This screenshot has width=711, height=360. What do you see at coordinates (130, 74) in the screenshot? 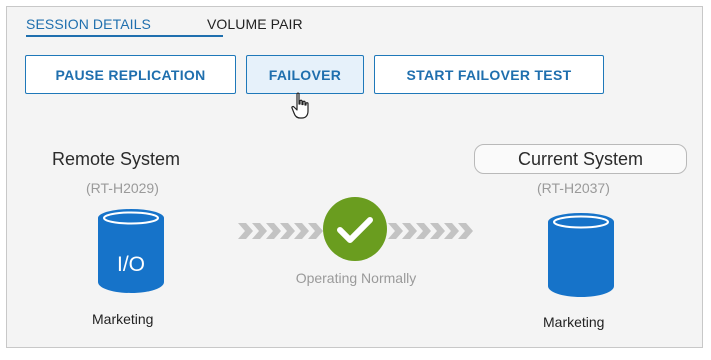
I see `pause-replication-button: PAUSE REPLICATION` at bounding box center [130, 74].